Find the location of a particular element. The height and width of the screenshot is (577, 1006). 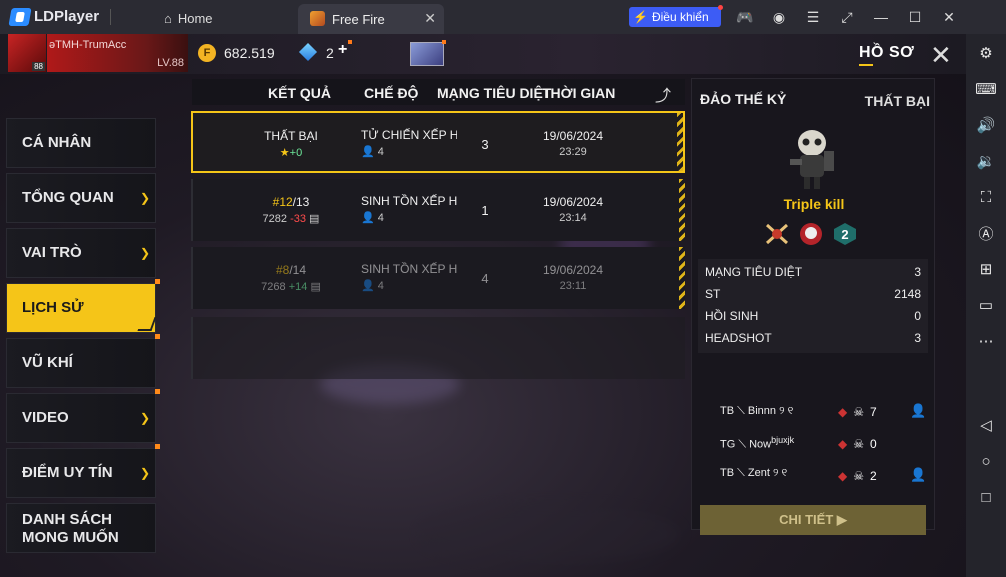

menu-item-ca-nhan: CÁ NHÂN is located at coordinates (81, 143).